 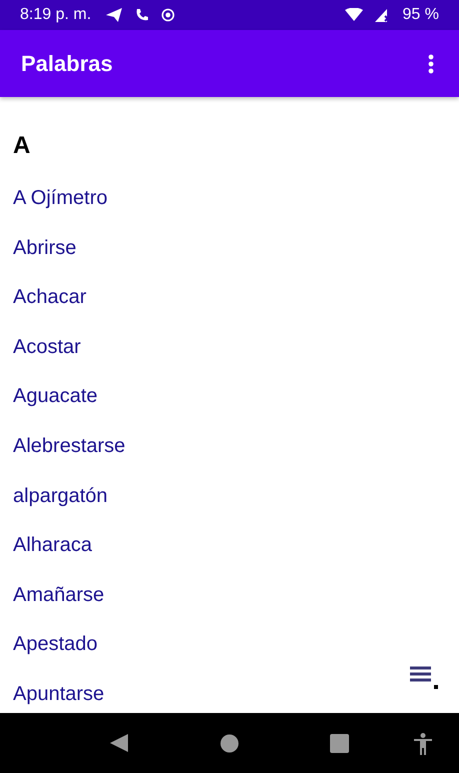 I want to click on word-item: Acostar, so click(x=229, y=357).